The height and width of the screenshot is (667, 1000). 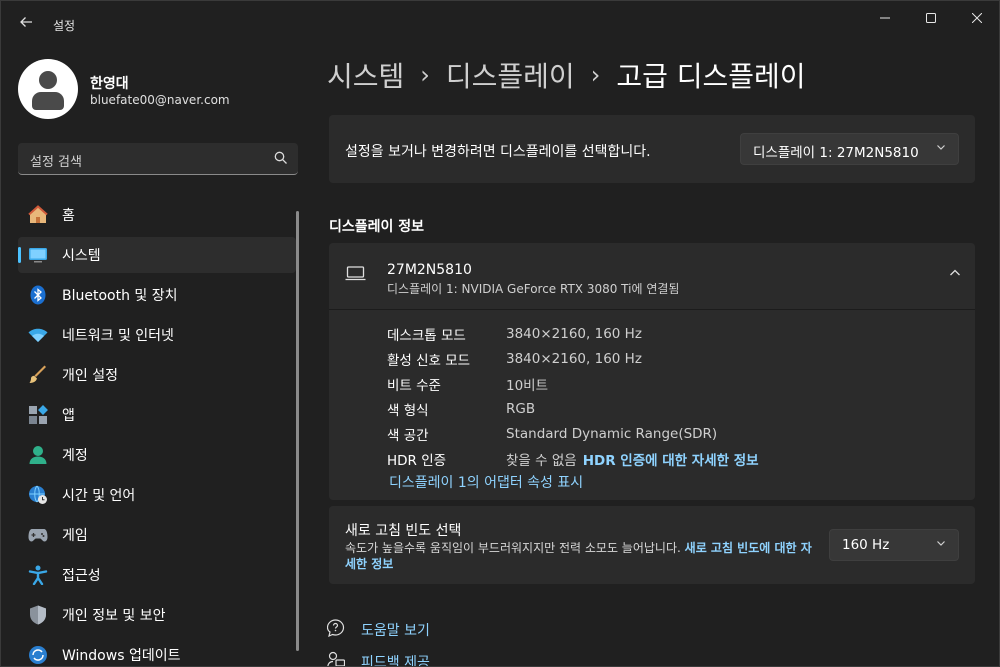 I want to click on info-key: 색 형식, so click(x=408, y=410).